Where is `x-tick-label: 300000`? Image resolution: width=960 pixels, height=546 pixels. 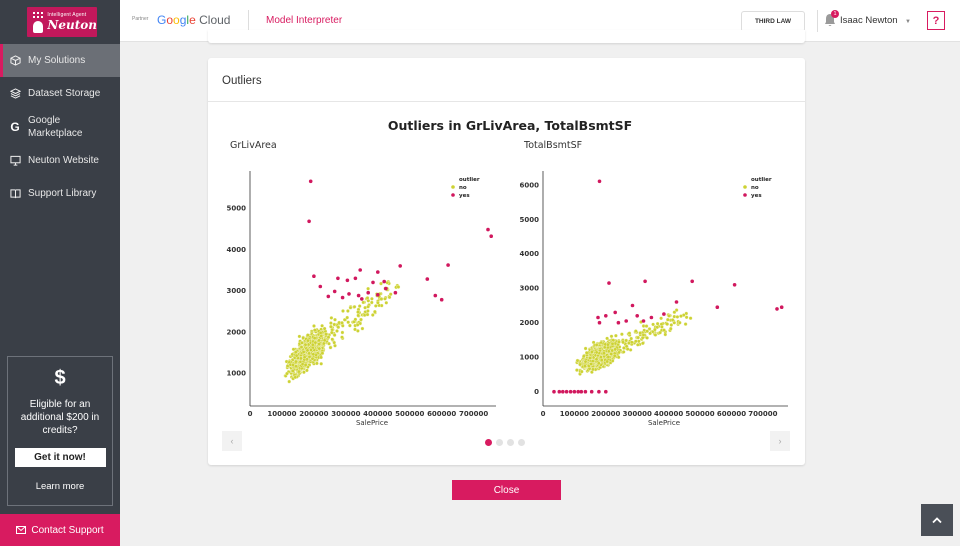
x-tick-label: 300000 is located at coordinates (345, 414).